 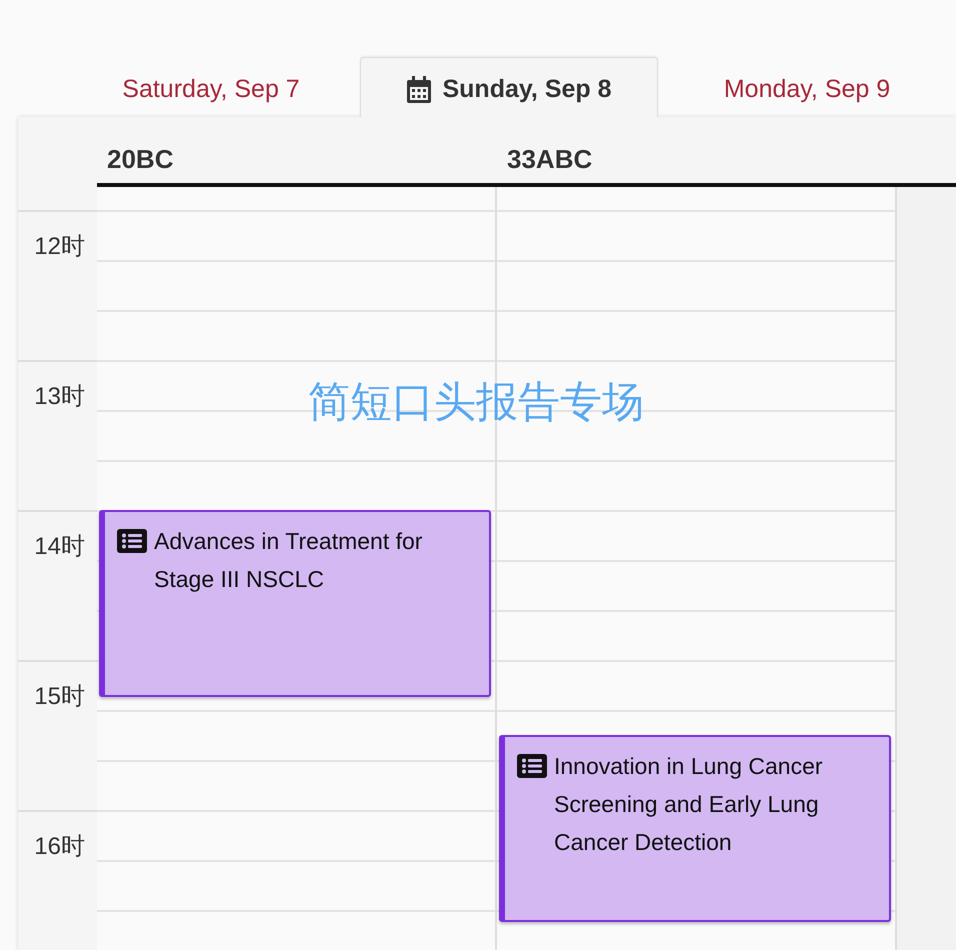 I want to click on room-name: 20BC, so click(x=140, y=159).